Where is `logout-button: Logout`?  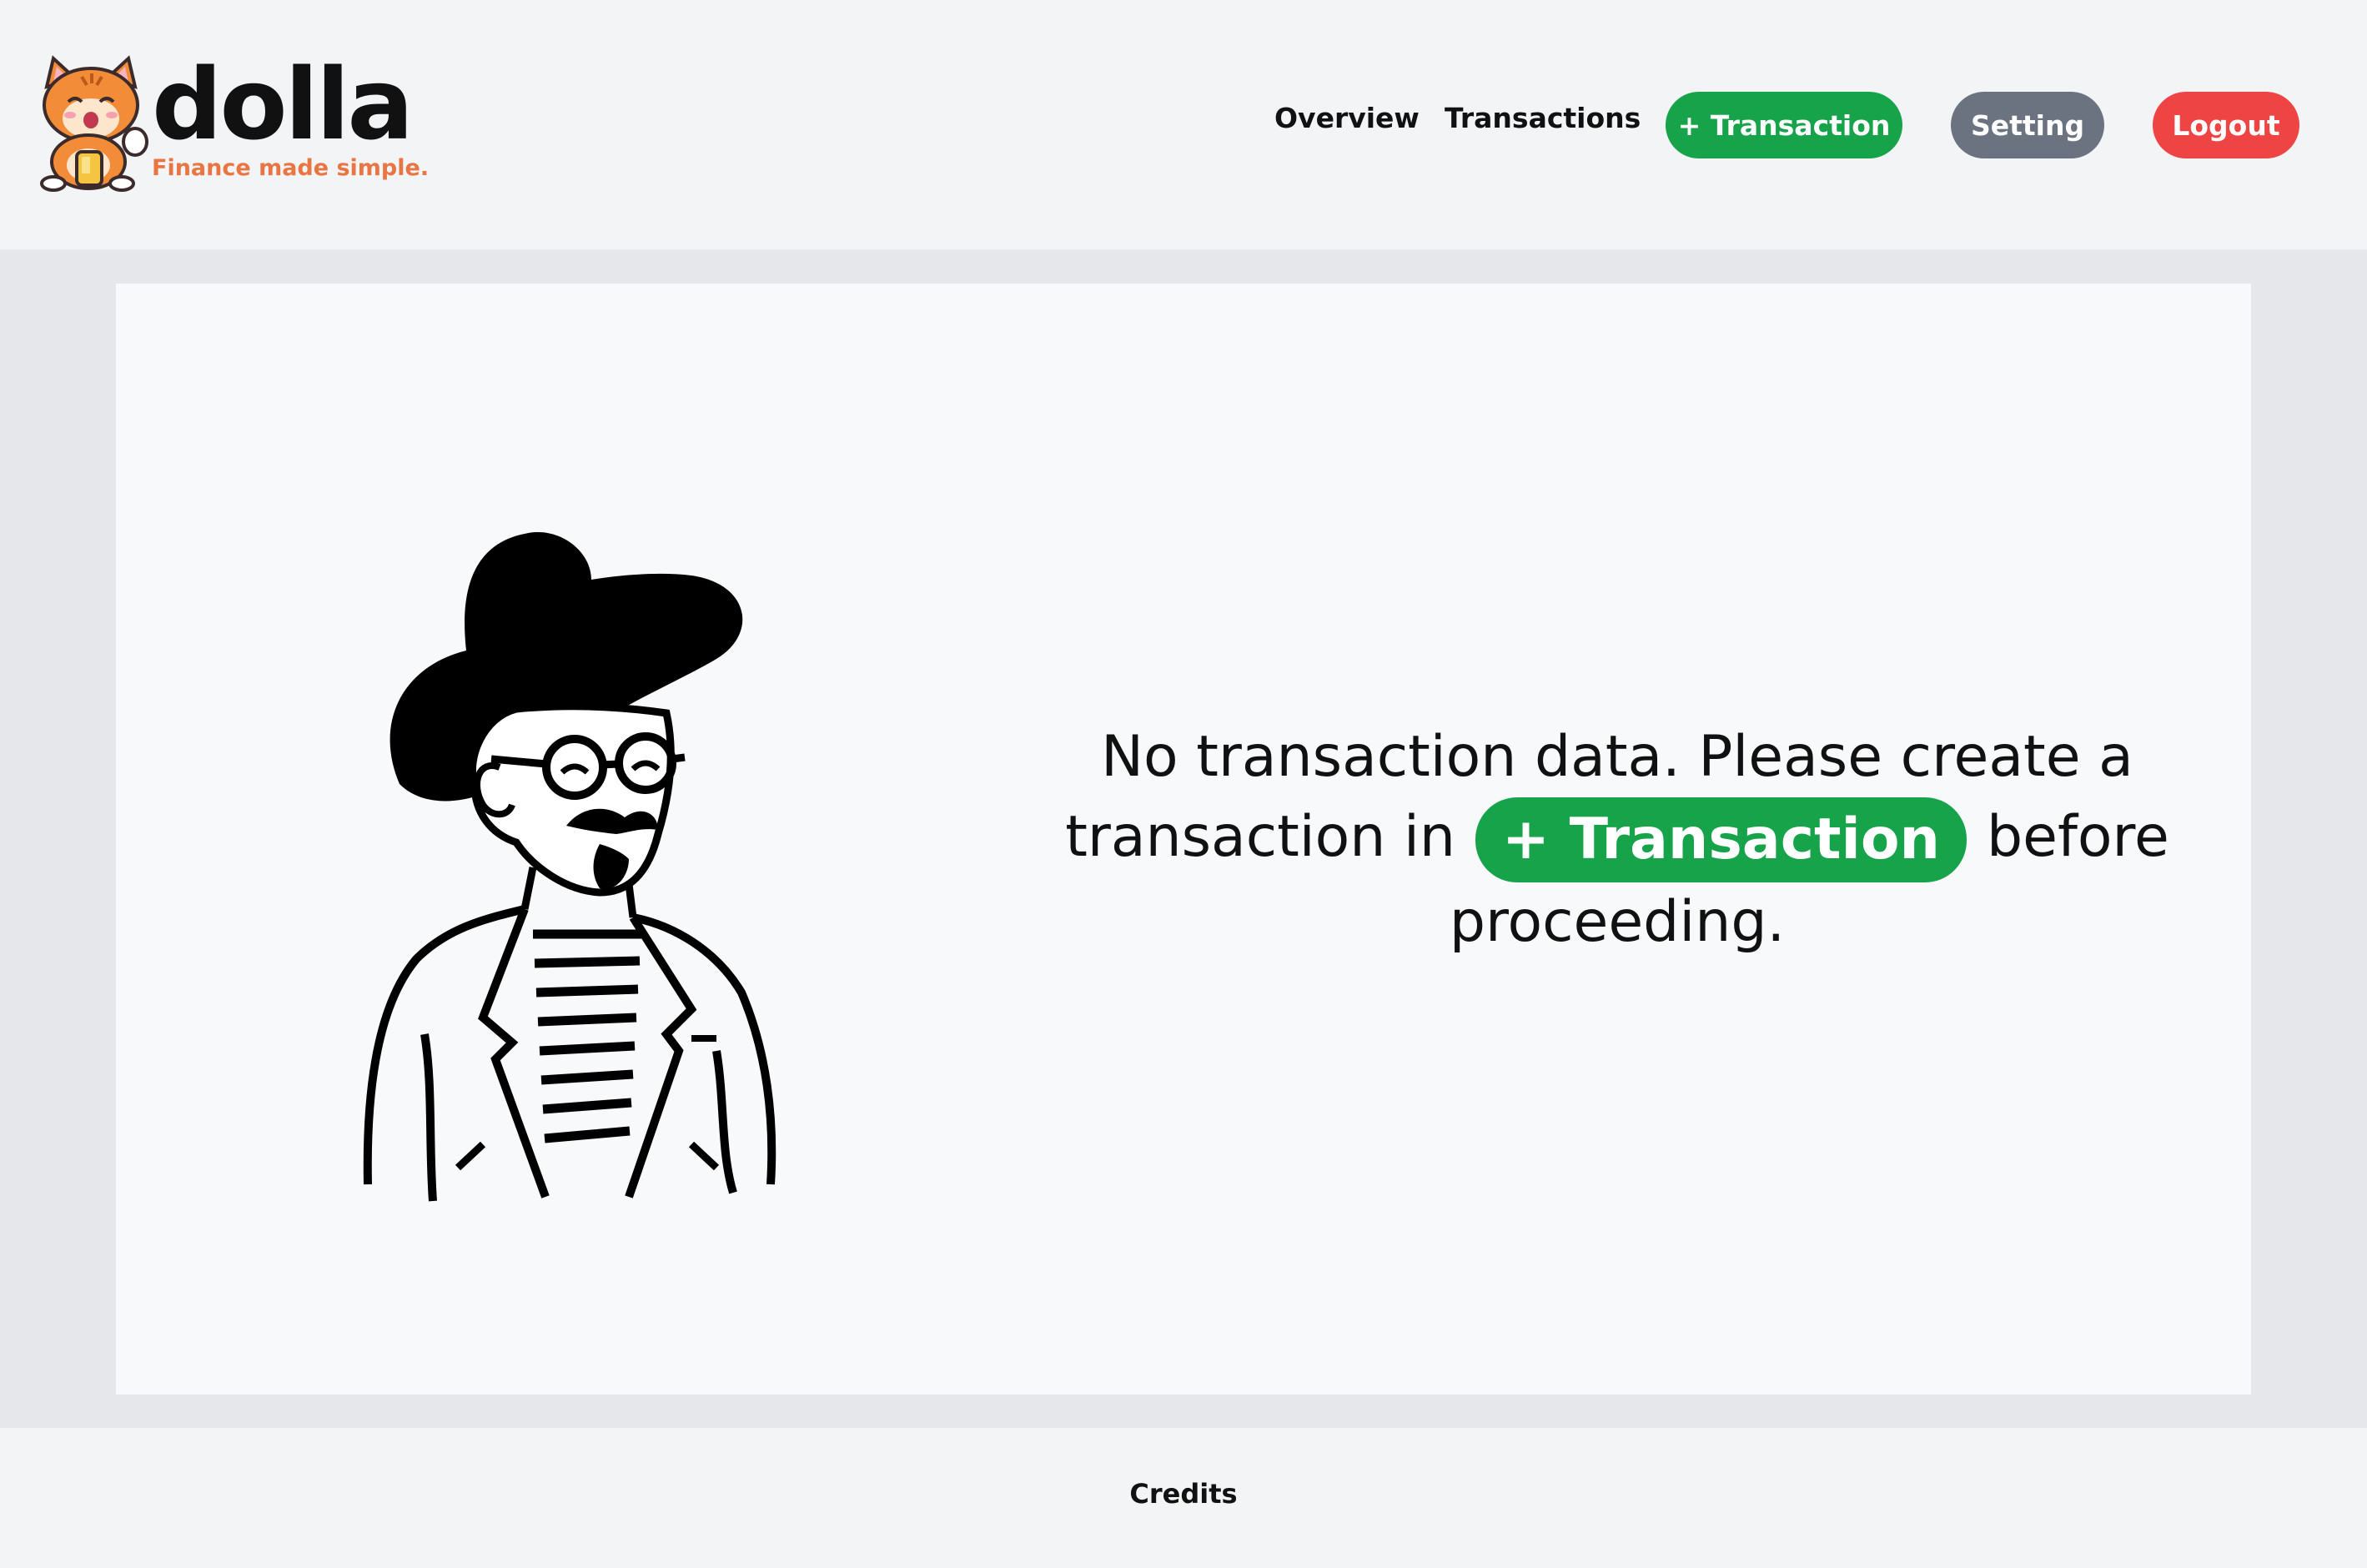 logout-button: Logout is located at coordinates (2226, 125).